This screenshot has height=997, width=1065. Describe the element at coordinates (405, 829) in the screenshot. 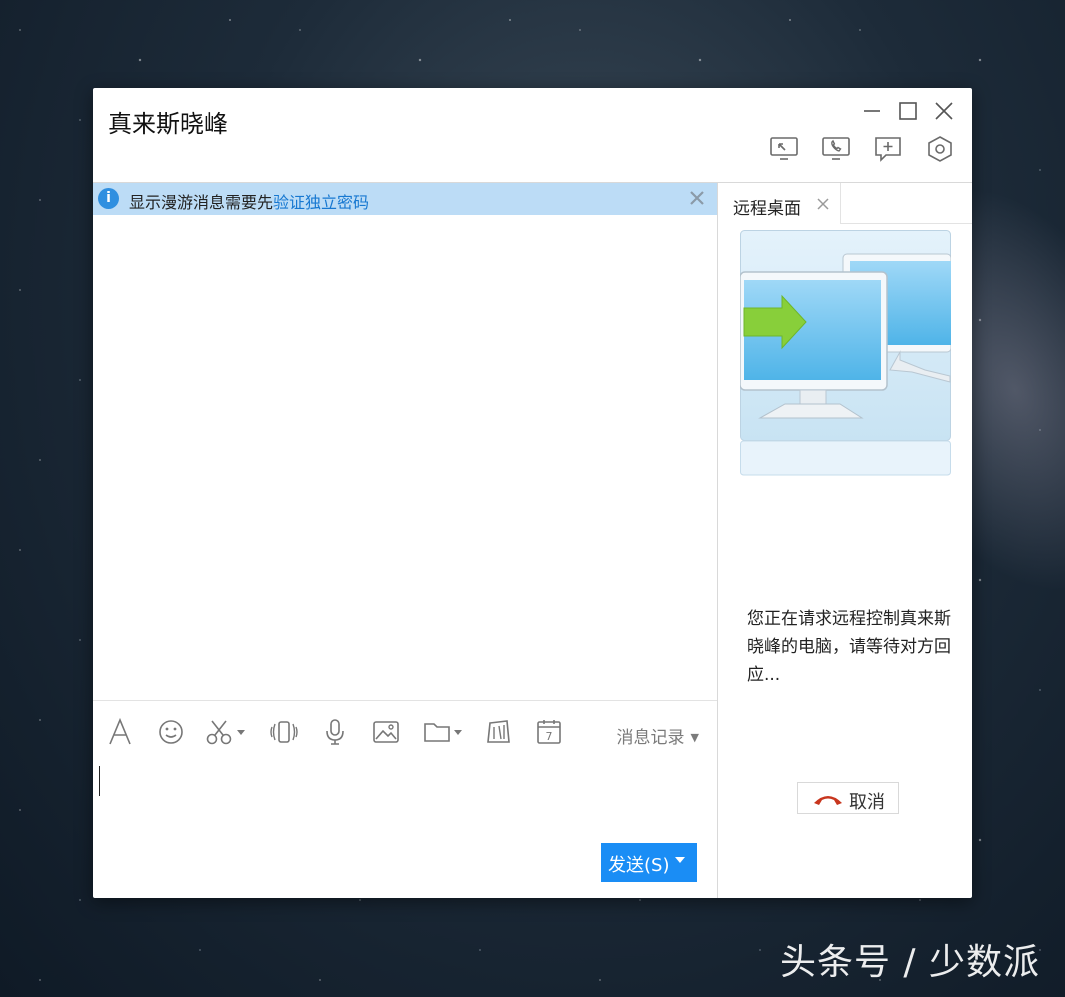

I see `message-input: 发送(S)` at that location.